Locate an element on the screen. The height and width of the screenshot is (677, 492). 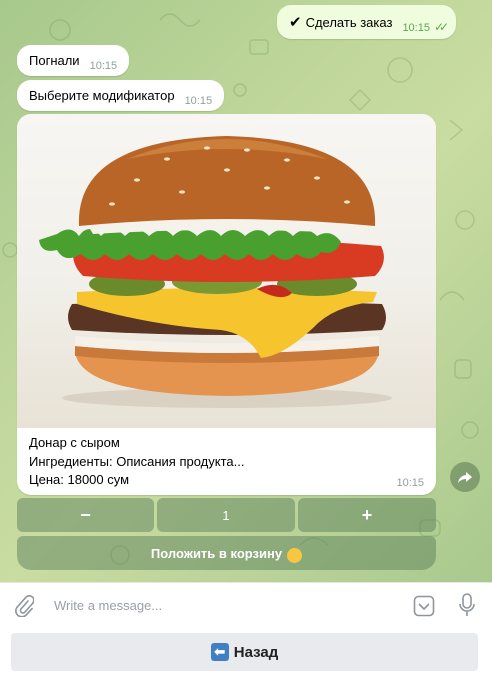
plus-label: + is located at coordinates (367, 514).